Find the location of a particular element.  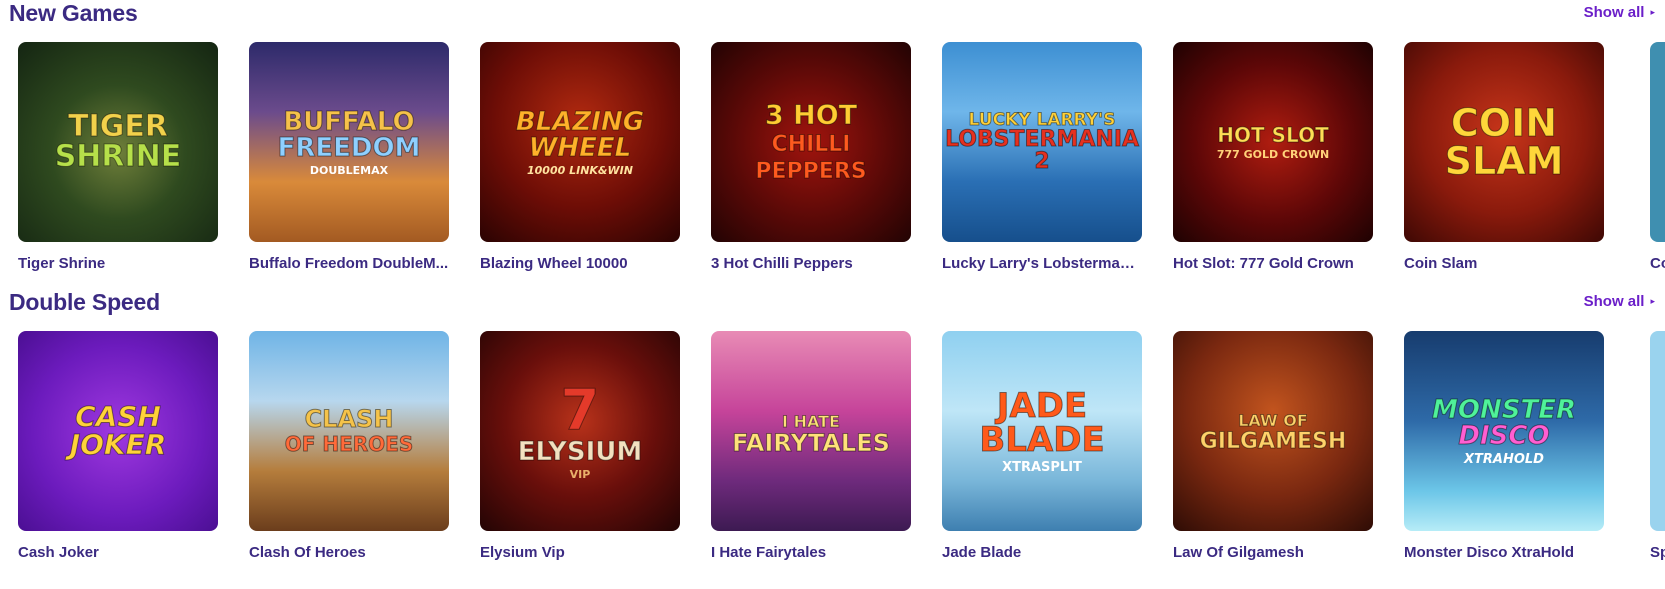

game-logo: Cash Joker is located at coordinates (118, 430).